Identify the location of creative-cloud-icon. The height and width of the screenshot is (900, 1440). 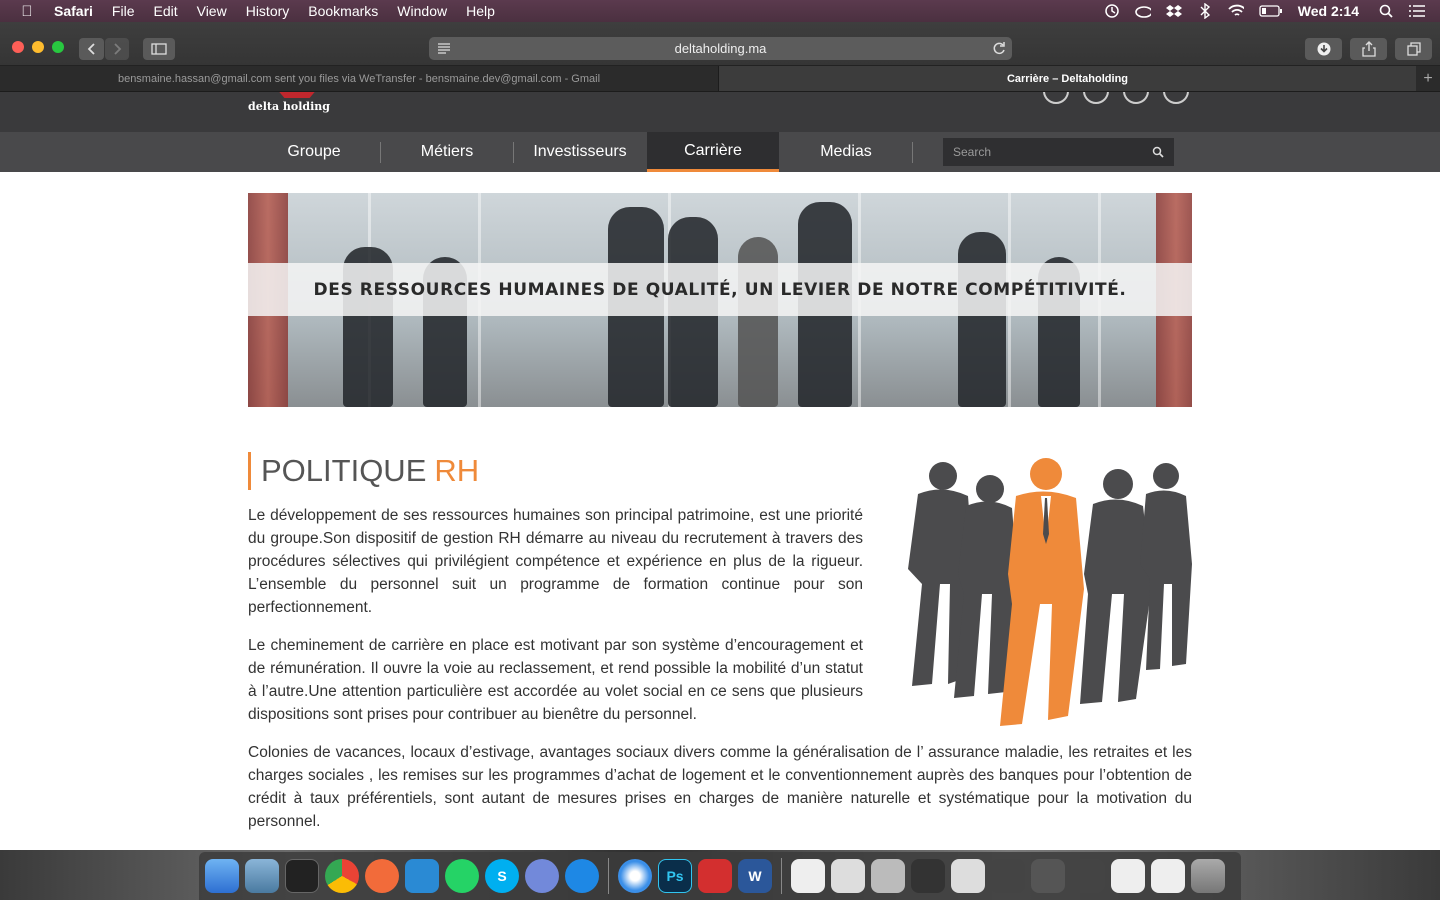
(1142, 11).